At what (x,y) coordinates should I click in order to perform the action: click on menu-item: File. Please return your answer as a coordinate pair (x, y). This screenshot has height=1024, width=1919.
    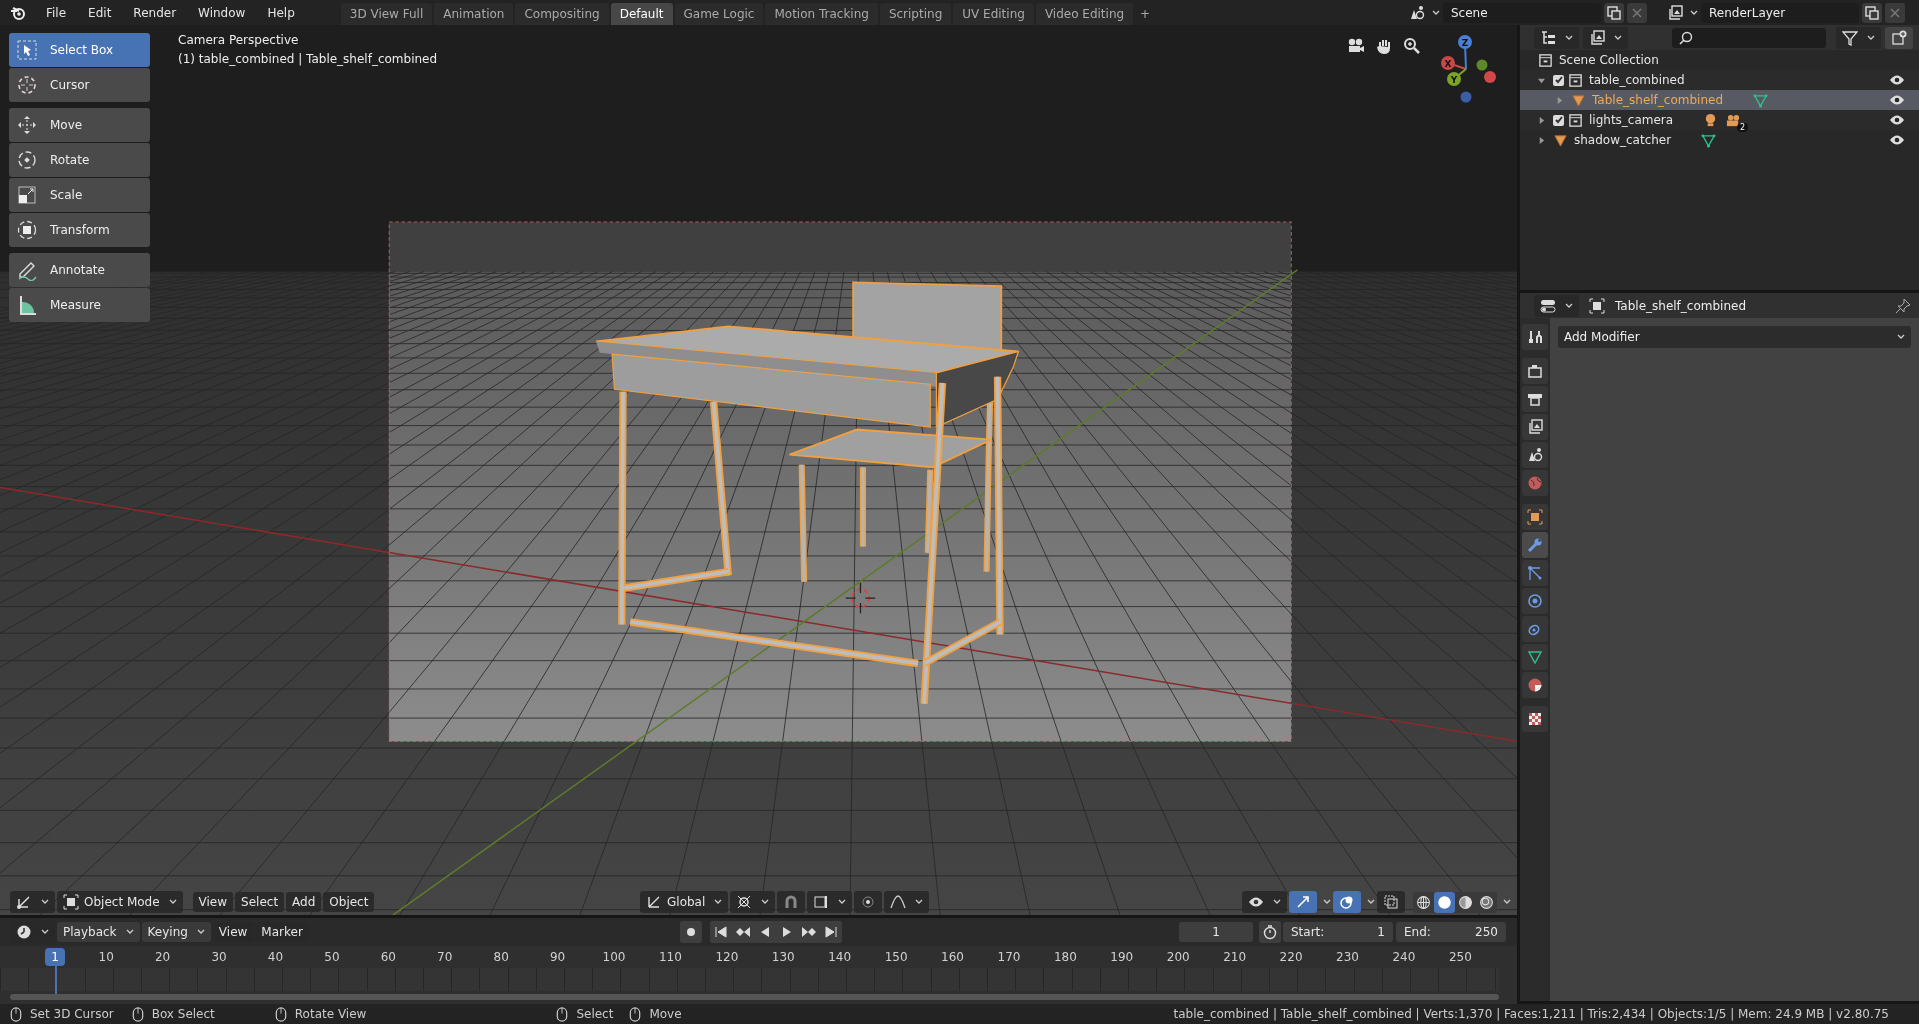
    Looking at the image, I should click on (56, 12).